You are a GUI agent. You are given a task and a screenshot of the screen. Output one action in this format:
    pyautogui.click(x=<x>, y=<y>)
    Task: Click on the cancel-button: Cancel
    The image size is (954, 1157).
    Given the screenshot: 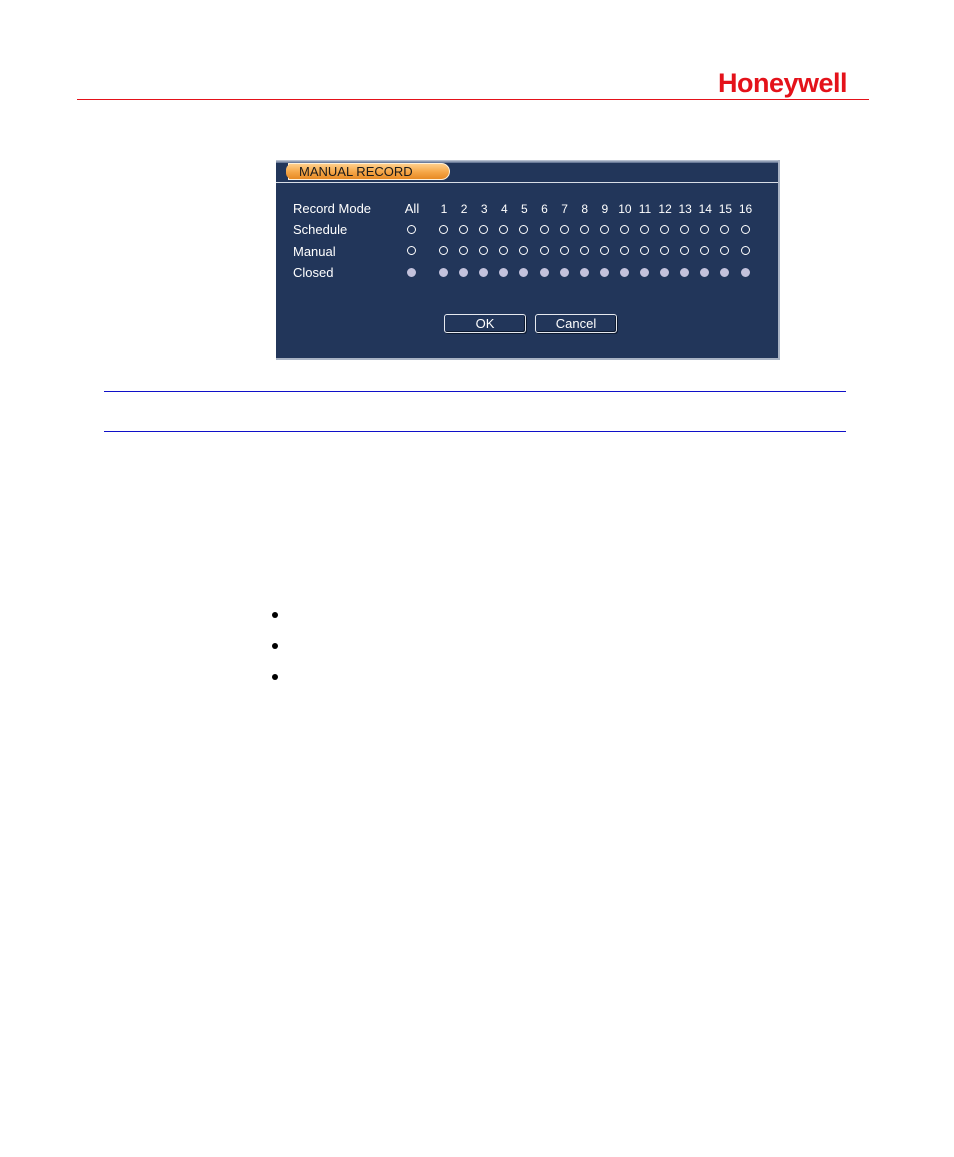 What is the action you would take?
    pyautogui.click(x=576, y=323)
    